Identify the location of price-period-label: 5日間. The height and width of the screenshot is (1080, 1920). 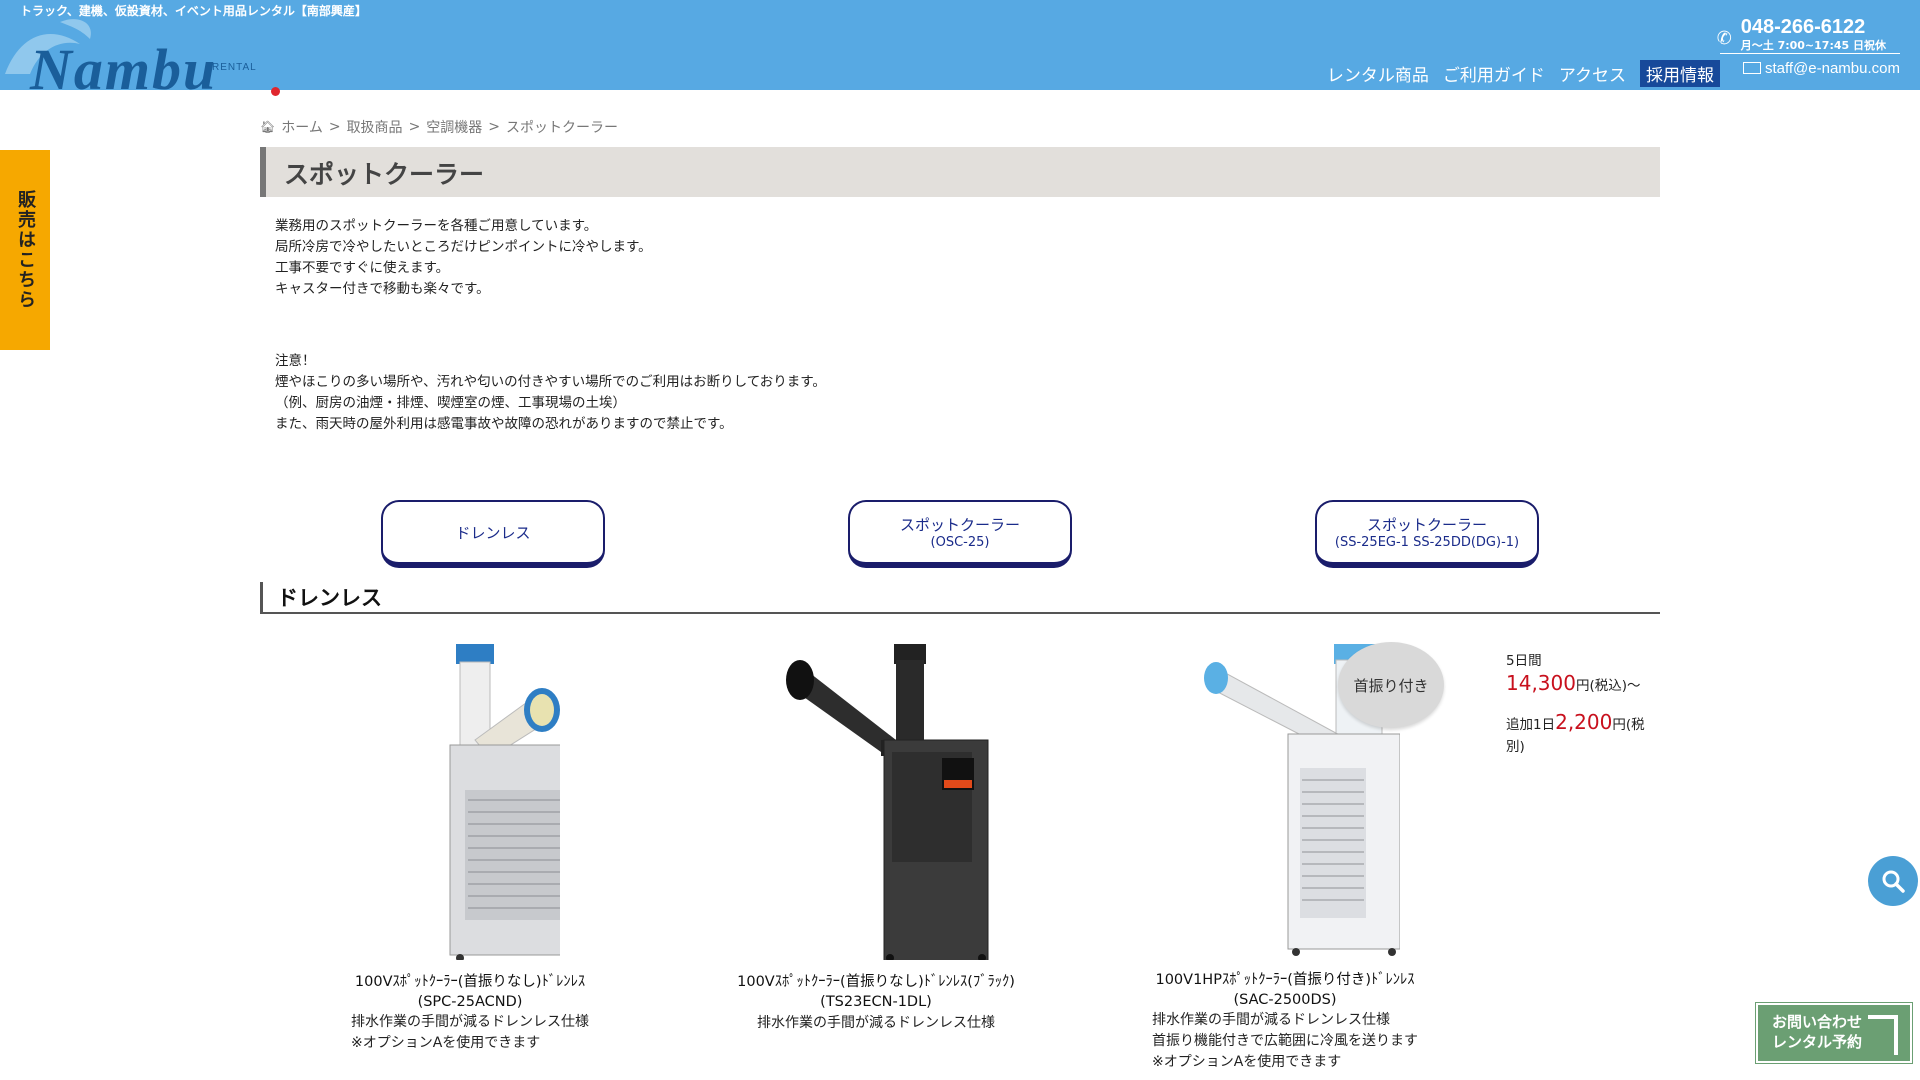
(1524, 661).